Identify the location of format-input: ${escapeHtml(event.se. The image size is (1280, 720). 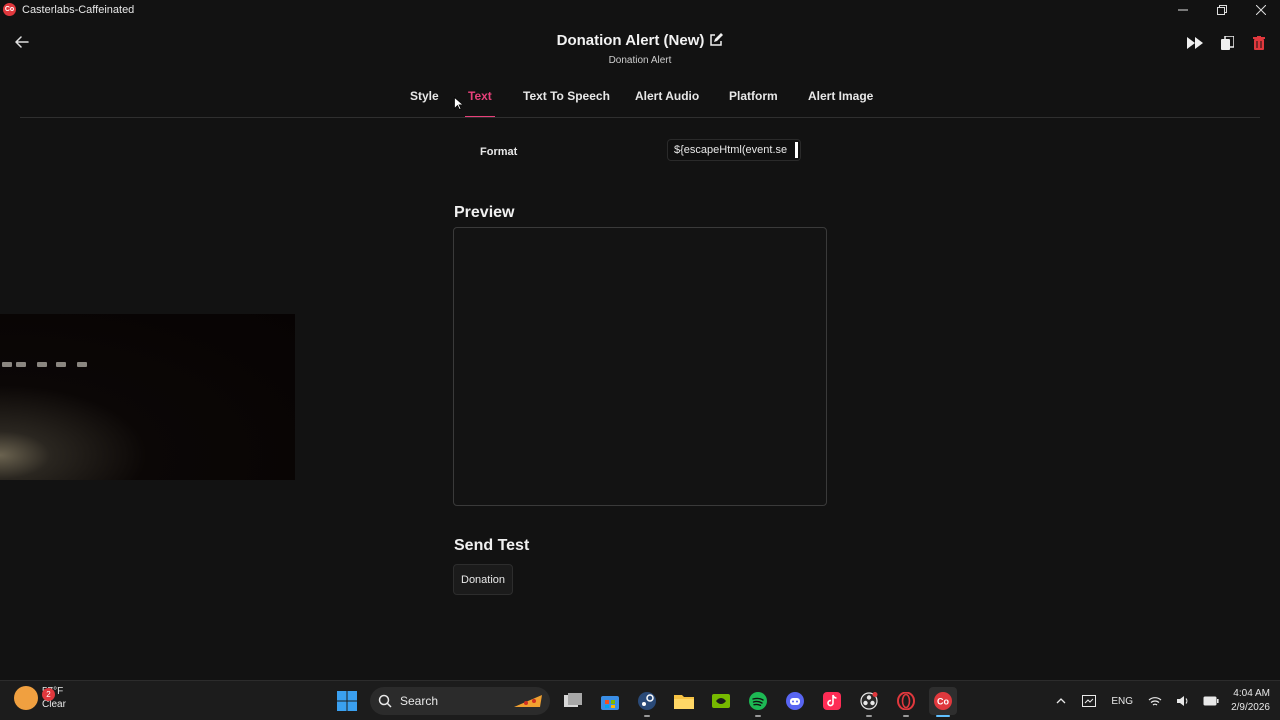
(734, 150).